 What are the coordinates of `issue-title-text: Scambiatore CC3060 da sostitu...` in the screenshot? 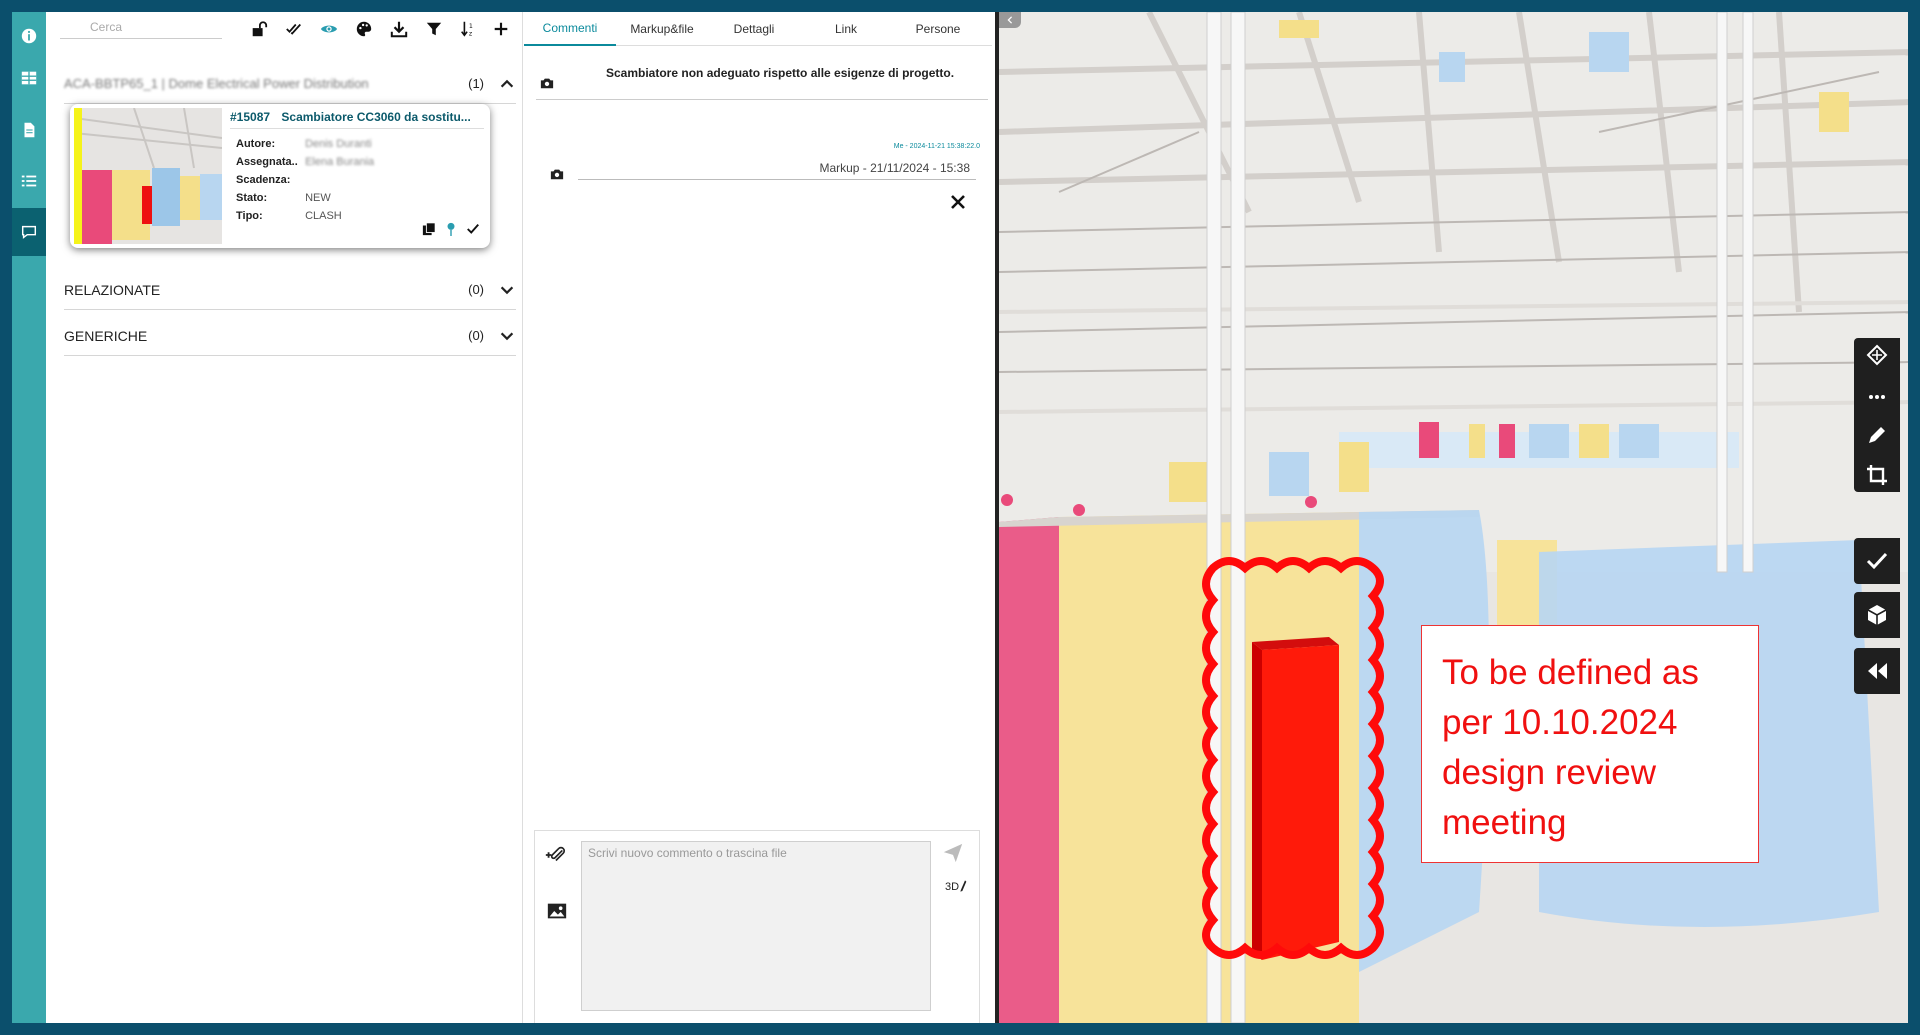 It's located at (376, 117).